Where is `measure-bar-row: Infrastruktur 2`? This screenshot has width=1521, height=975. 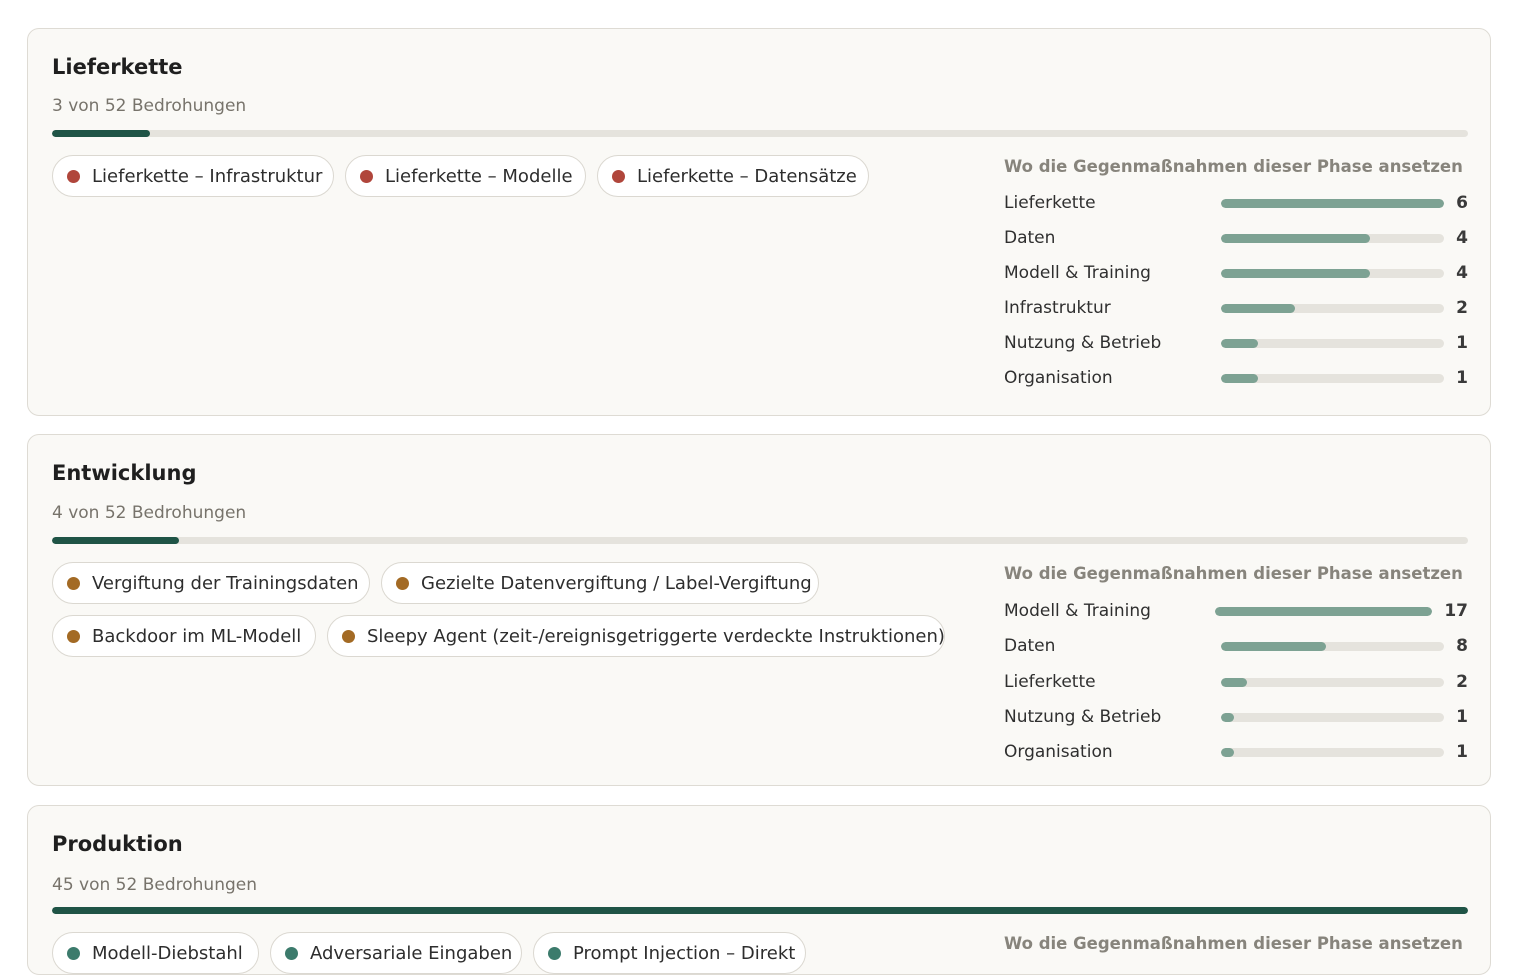 measure-bar-row: Infrastruktur 2 is located at coordinates (1236, 308).